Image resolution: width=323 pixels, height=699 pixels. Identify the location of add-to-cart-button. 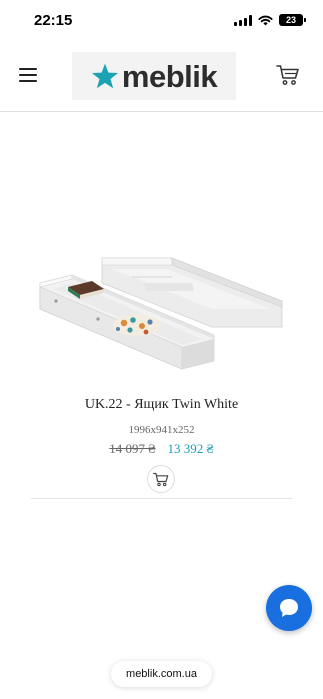
(161, 479).